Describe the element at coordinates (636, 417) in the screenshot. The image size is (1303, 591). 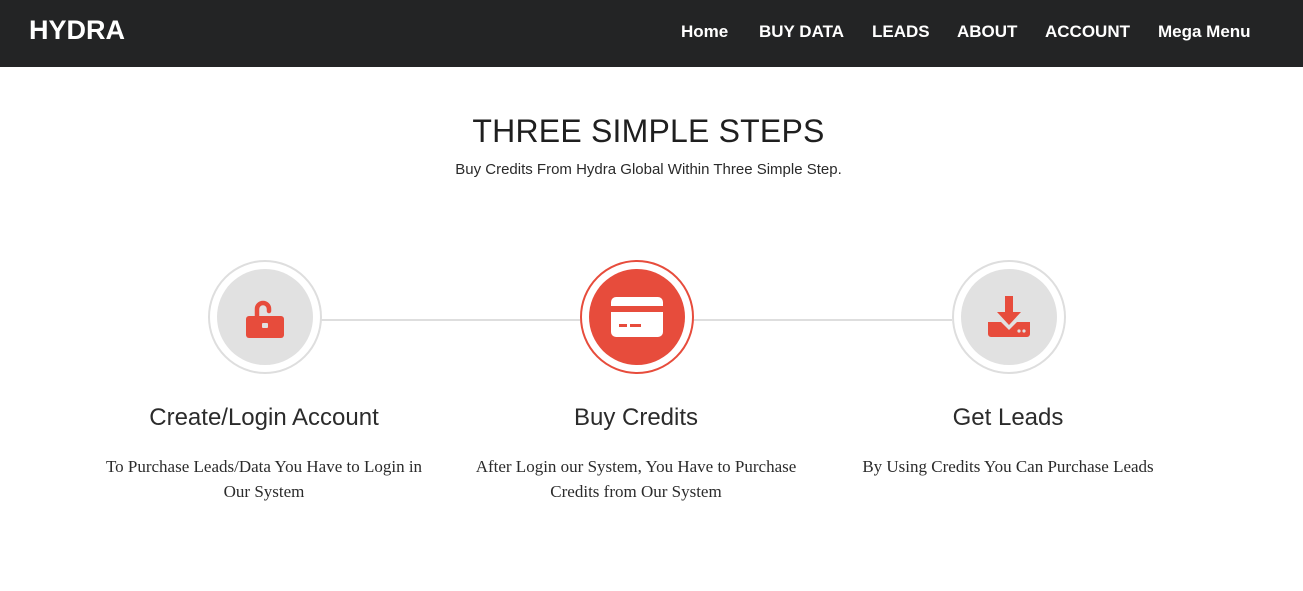
I see `step-2-title: Buy Credits` at that location.